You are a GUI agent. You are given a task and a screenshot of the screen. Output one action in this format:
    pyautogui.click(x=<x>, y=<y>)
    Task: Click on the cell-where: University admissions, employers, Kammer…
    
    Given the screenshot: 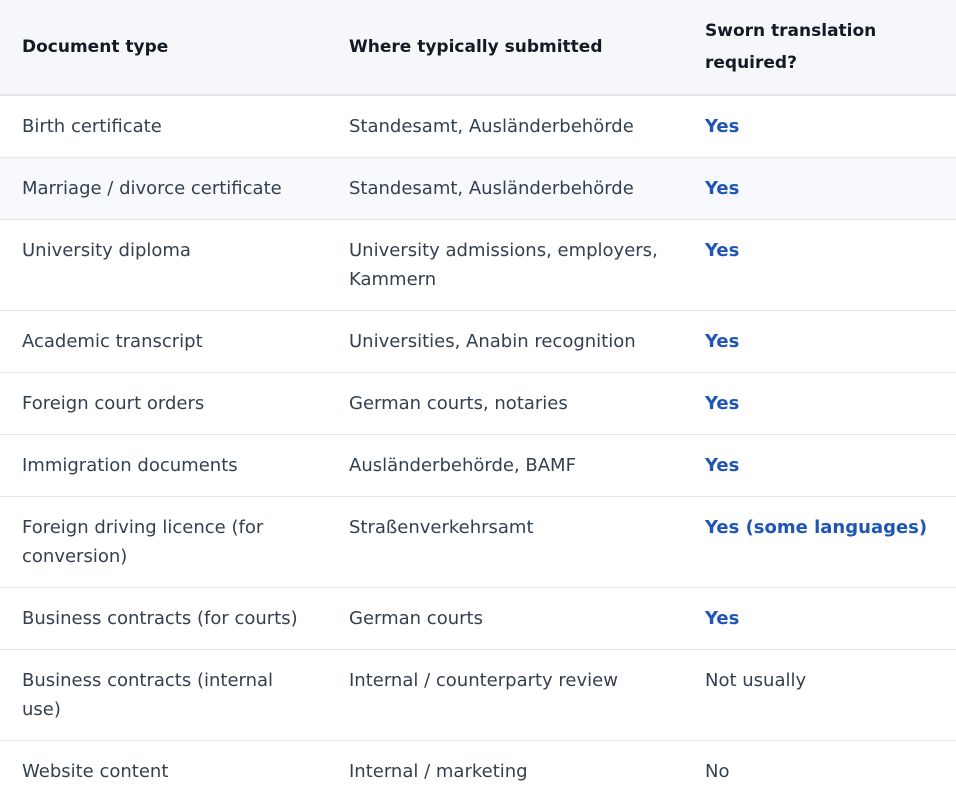 What is the action you would take?
    pyautogui.click(x=516, y=265)
    